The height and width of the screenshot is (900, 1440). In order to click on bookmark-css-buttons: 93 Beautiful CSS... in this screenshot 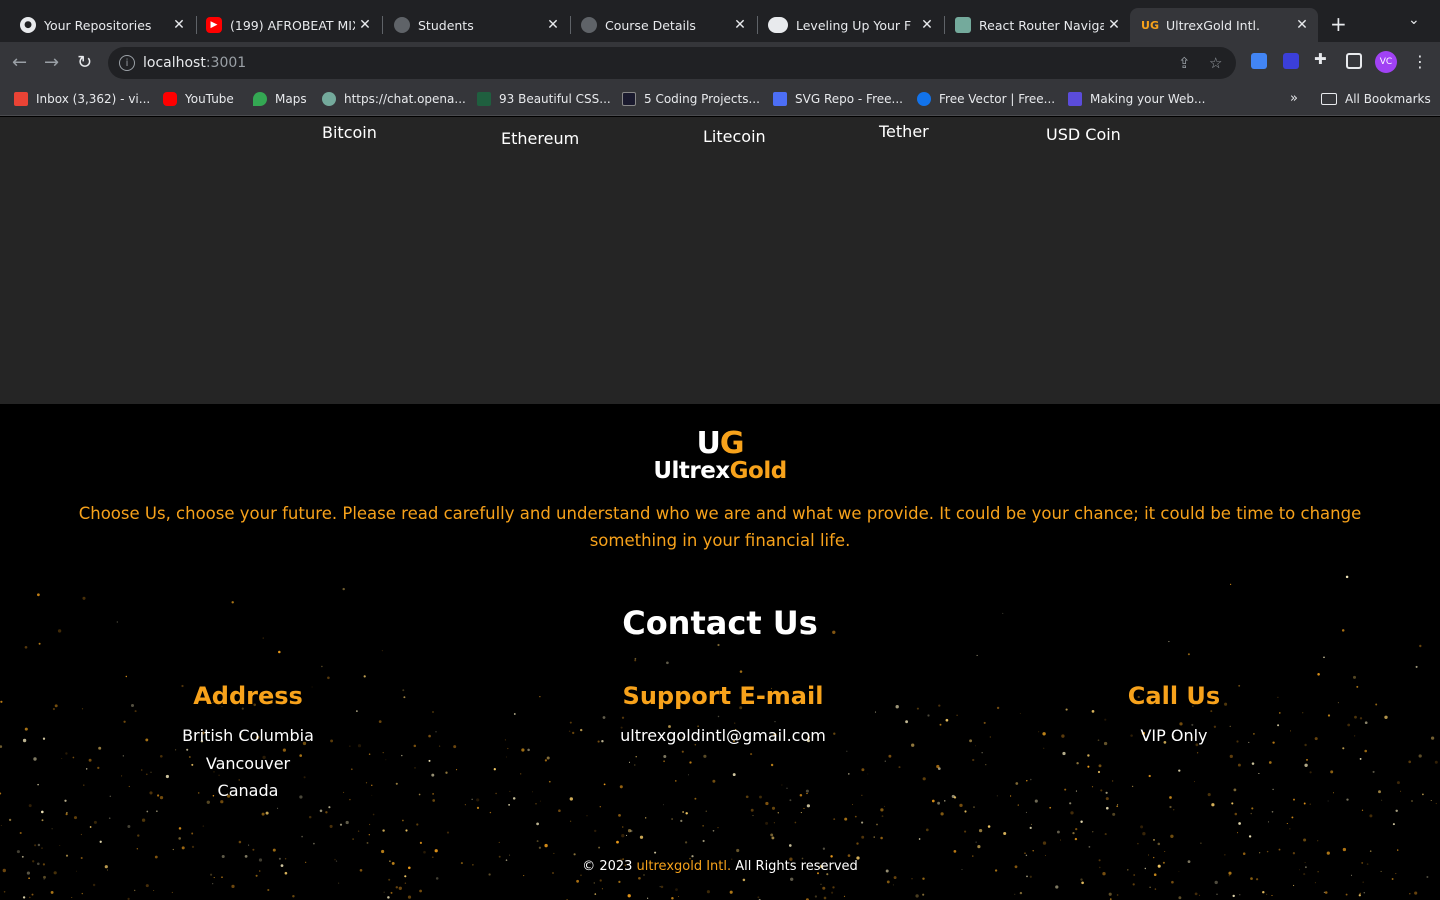, I will do `click(544, 99)`.